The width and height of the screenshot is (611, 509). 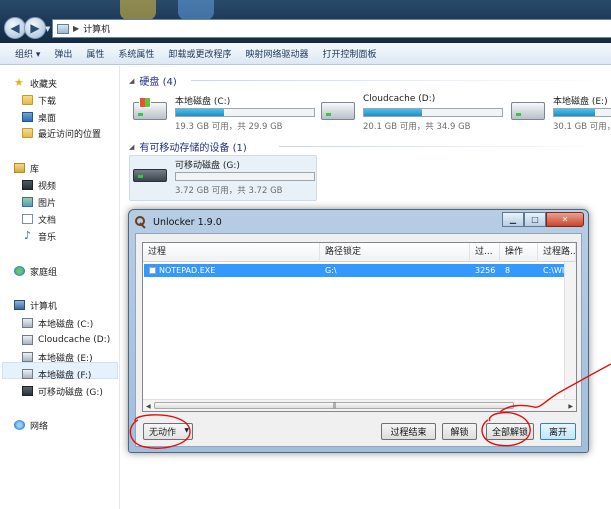 What do you see at coordinates (44, 84) in the screenshot?
I see `nav-favorites-label: 收藏夹` at bounding box center [44, 84].